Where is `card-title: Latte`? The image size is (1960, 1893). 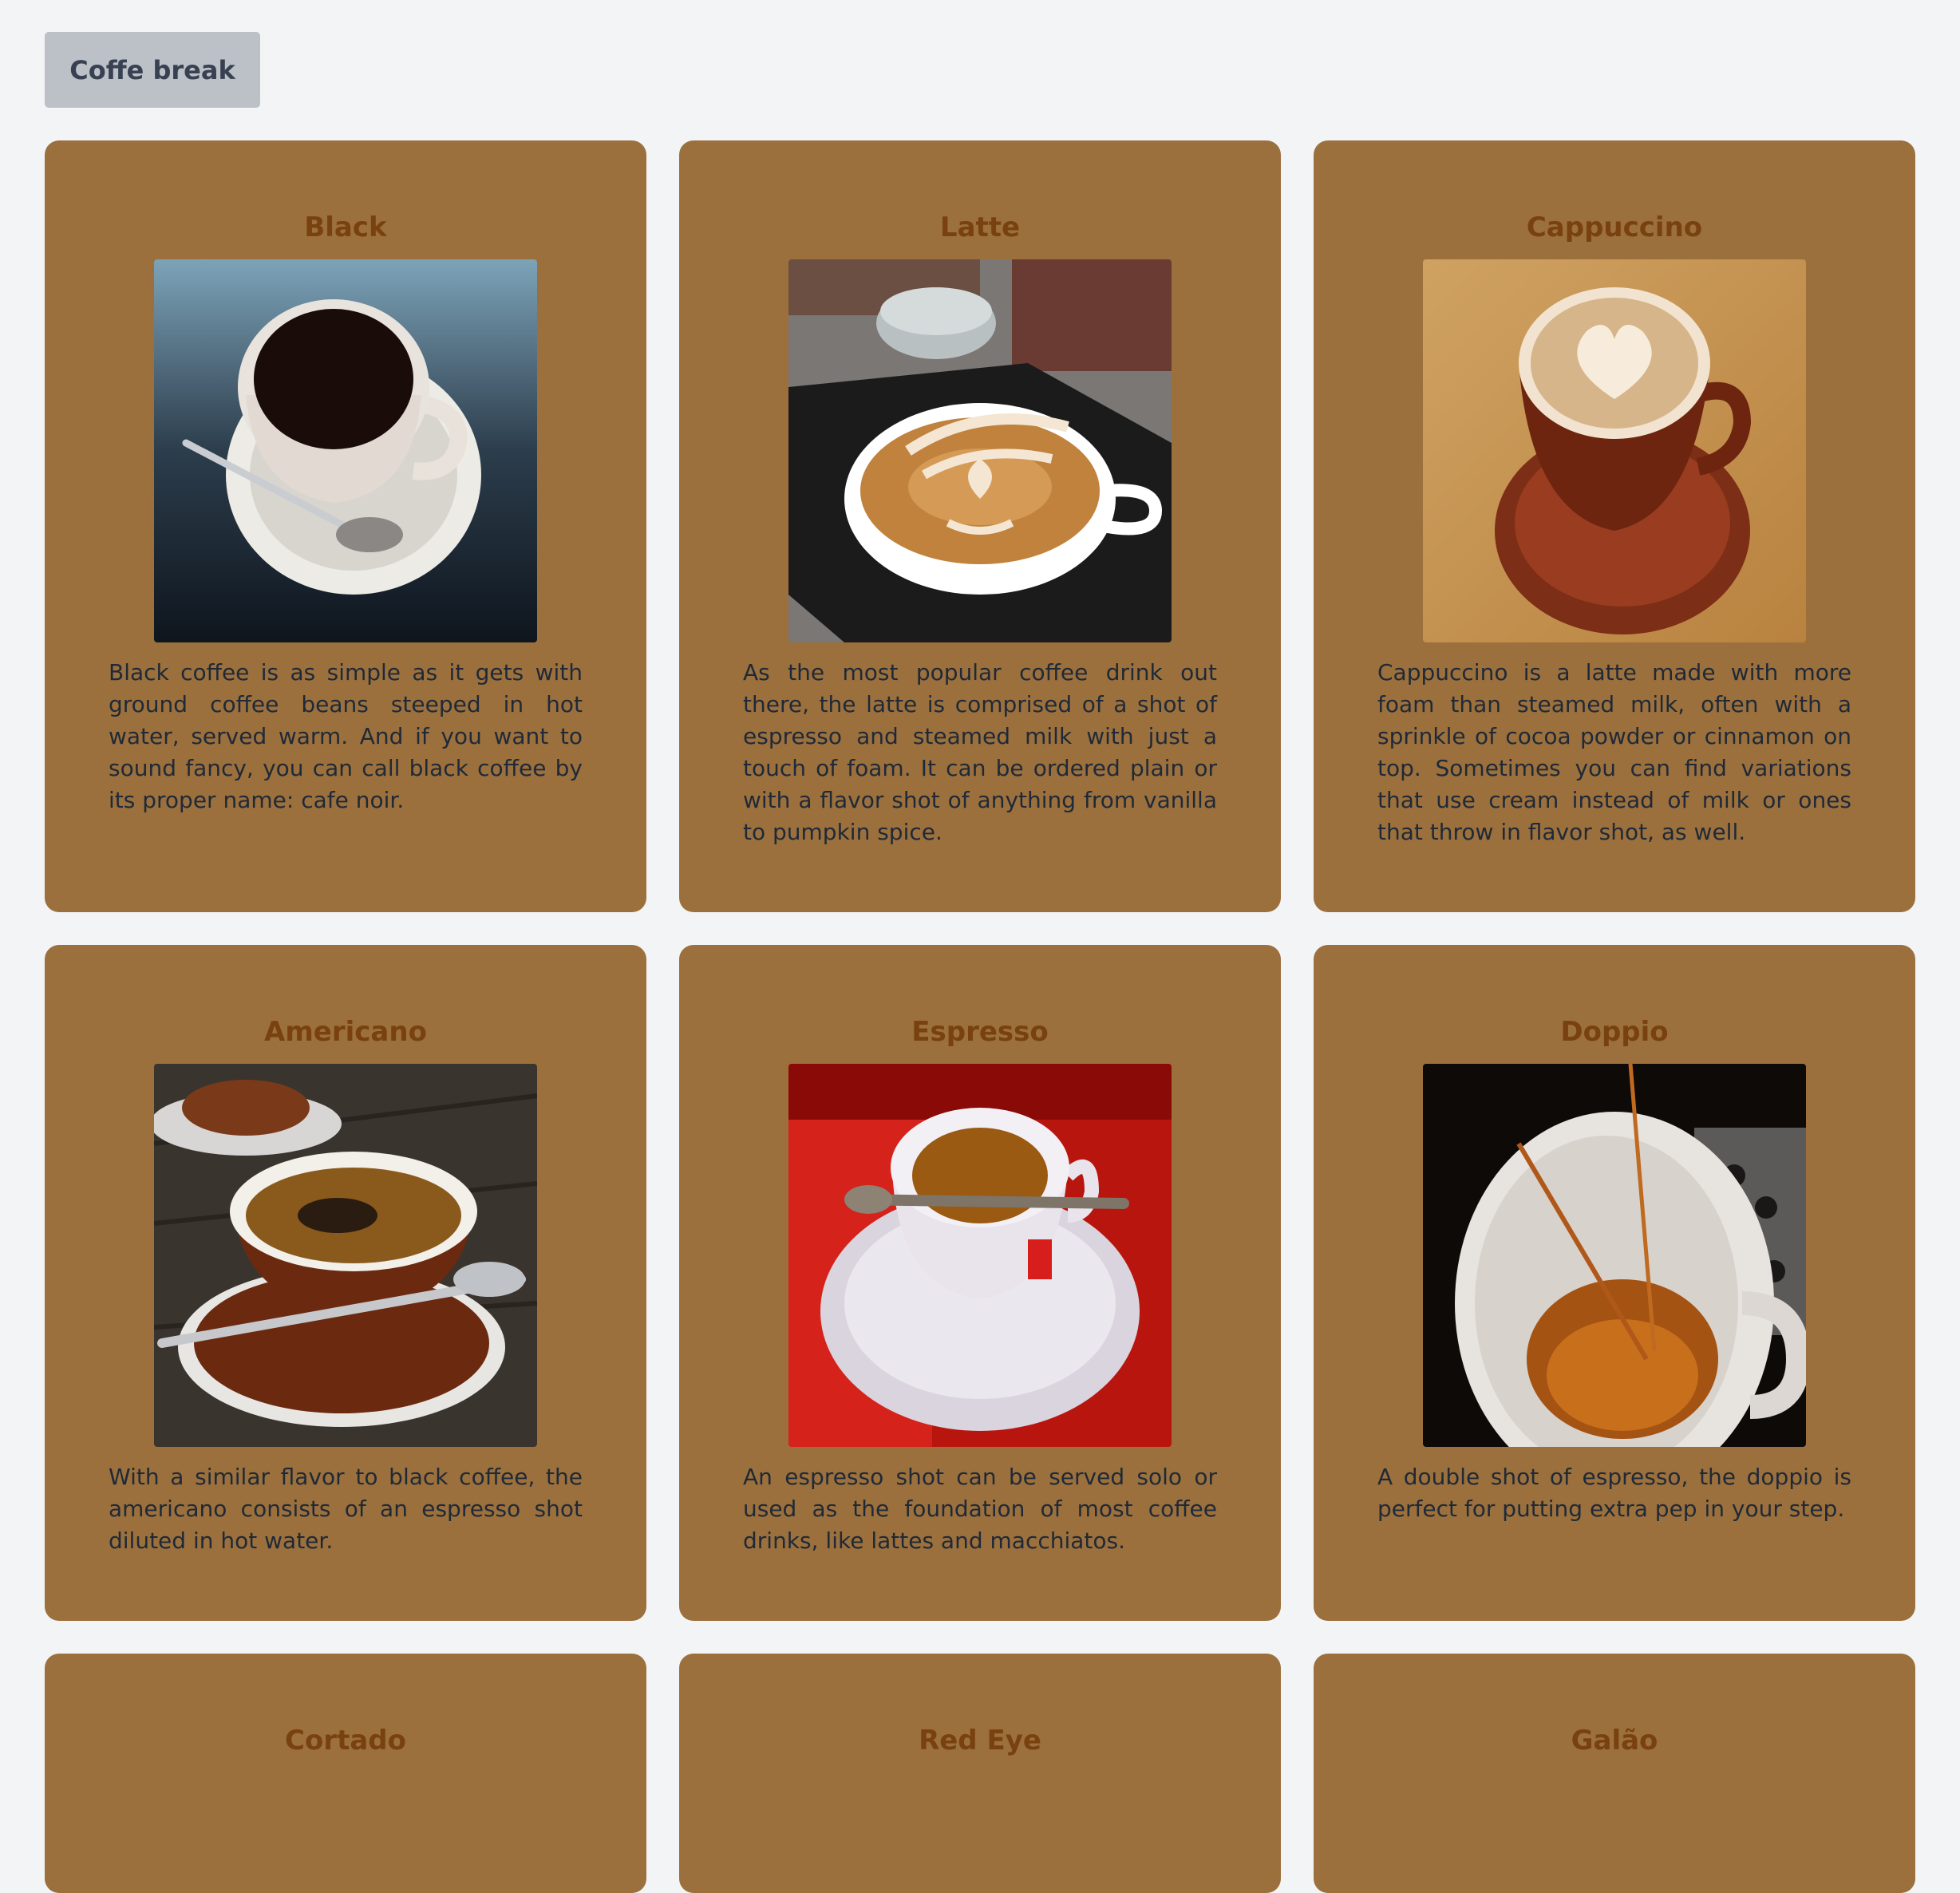 card-title: Latte is located at coordinates (980, 227).